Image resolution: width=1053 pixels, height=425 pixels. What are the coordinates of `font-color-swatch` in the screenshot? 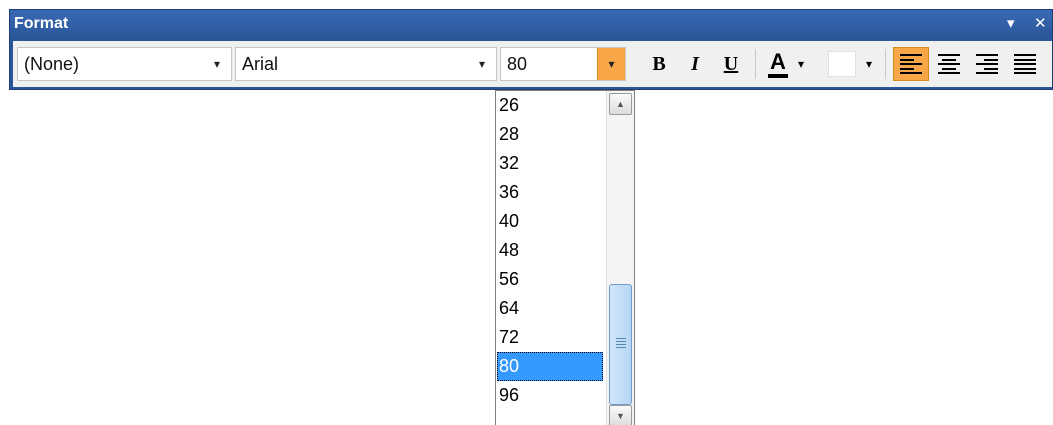 It's located at (778, 75).